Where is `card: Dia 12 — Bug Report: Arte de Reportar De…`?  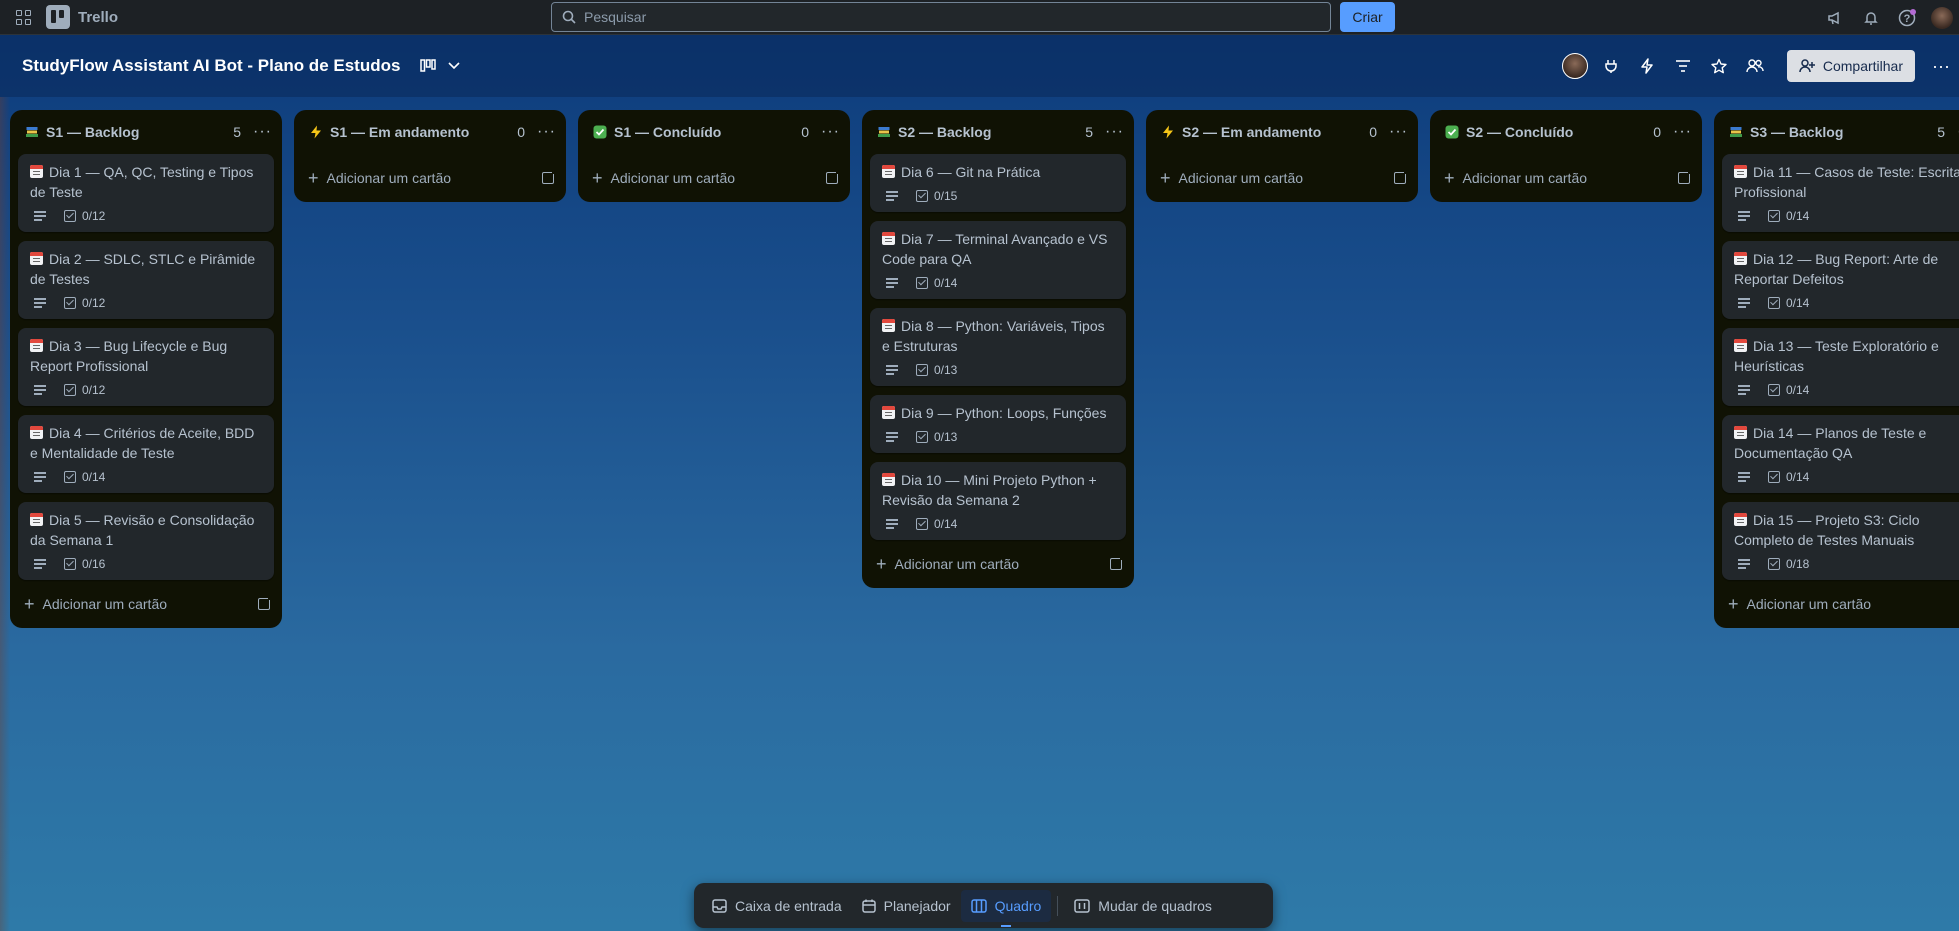 card: Dia 12 — Bug Report: Arte de Reportar De… is located at coordinates (1840, 280).